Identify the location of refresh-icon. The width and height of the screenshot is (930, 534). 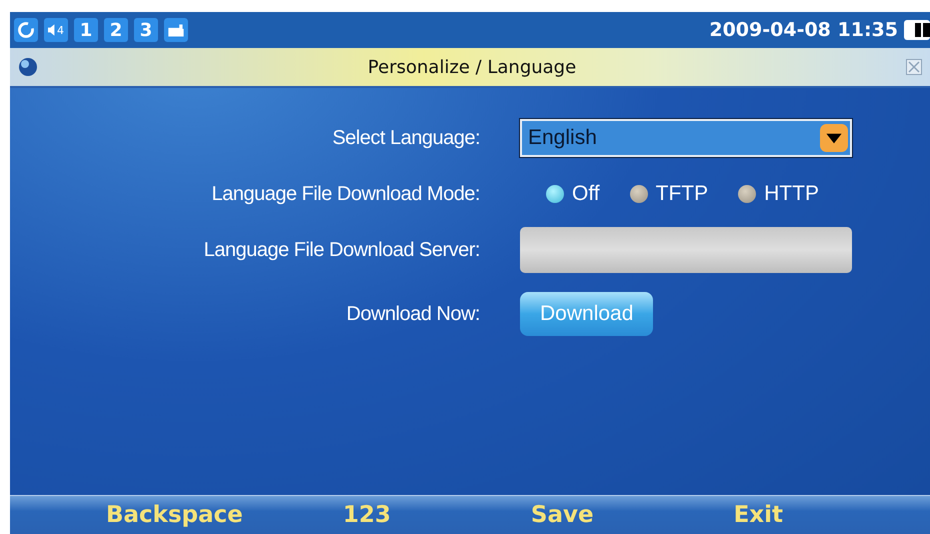
(26, 30).